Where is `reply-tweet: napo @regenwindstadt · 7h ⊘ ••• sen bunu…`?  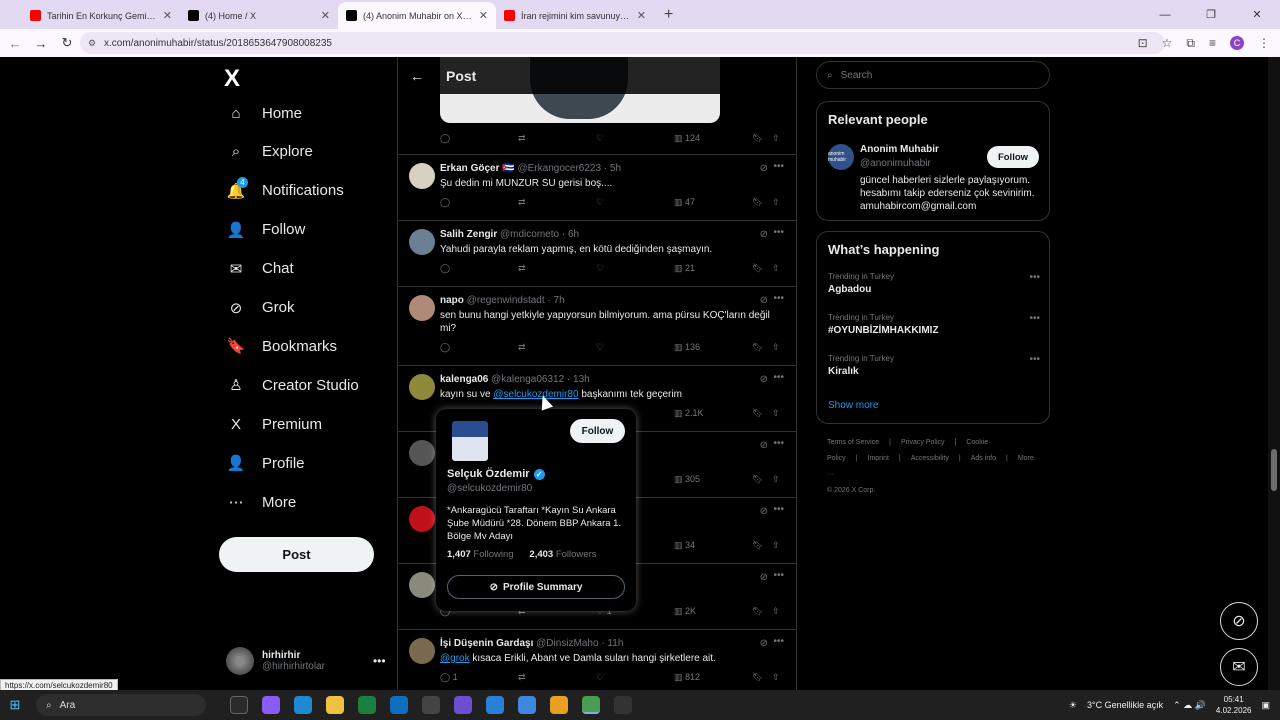
reply-tweet: napo @regenwindstadt · 7h ⊘ ••• sen bunu… is located at coordinates (597, 326).